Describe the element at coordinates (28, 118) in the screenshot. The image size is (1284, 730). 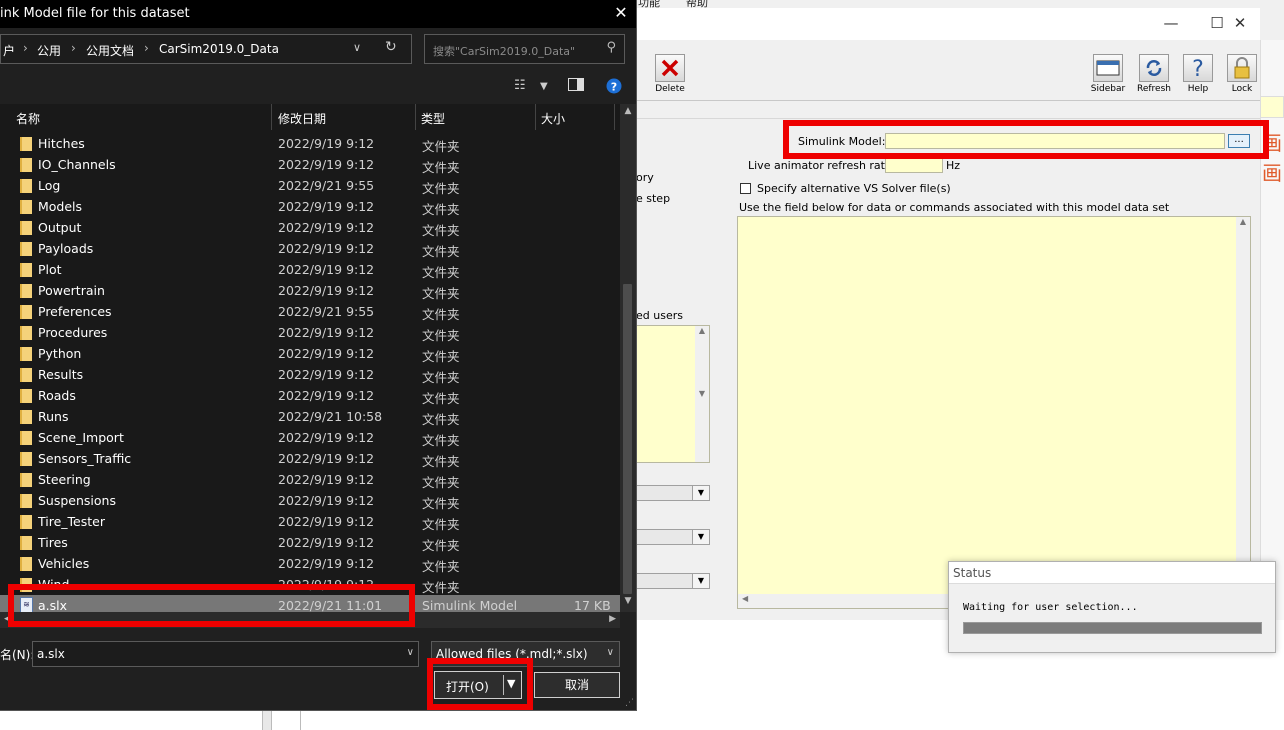
I see `column-header-name: 名称` at that location.